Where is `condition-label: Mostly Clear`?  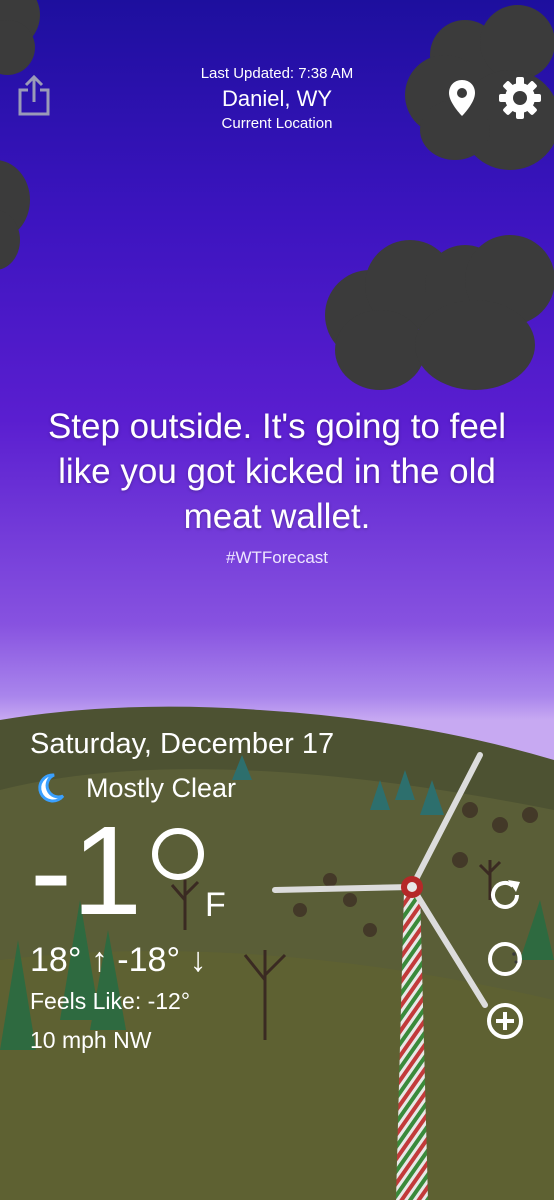 condition-label: Mostly Clear is located at coordinates (161, 787).